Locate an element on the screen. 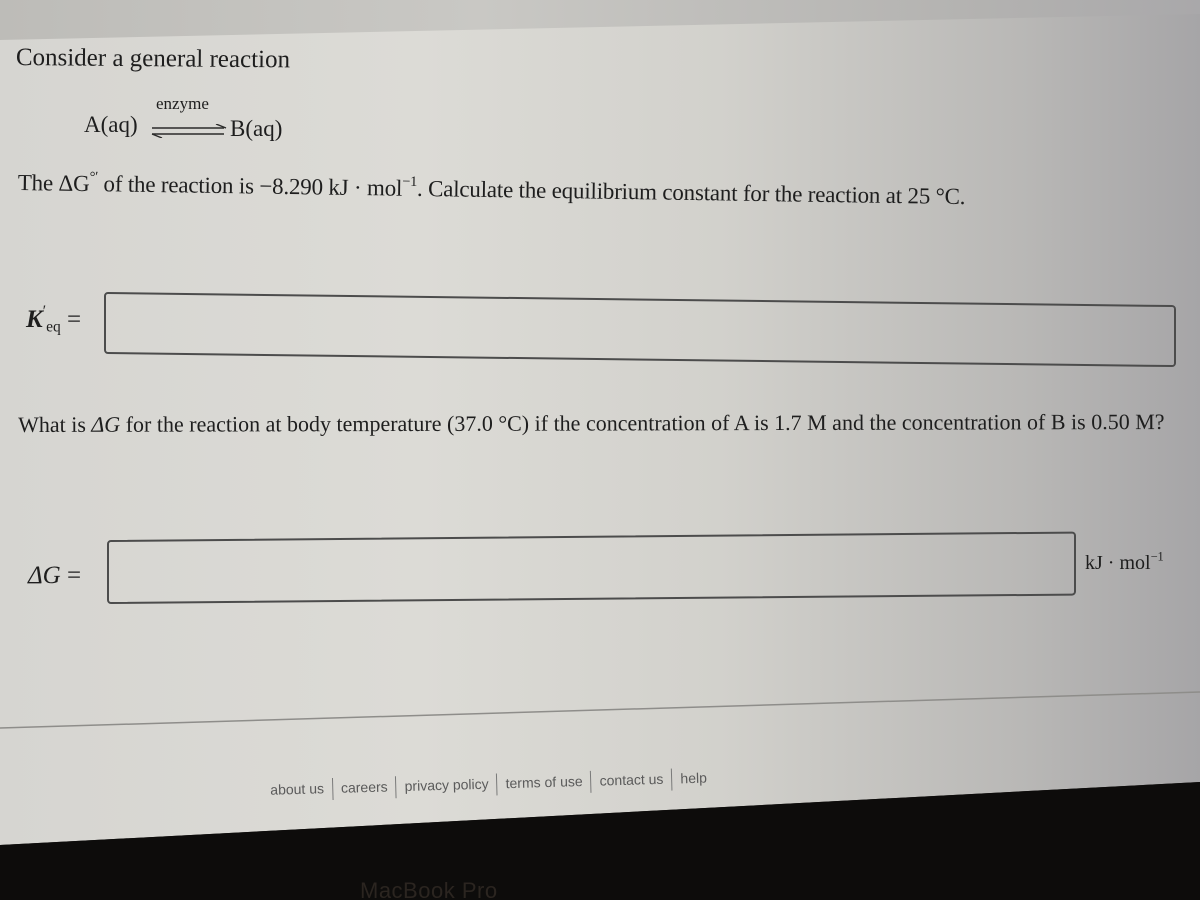  question-intro: Consider a general reaction is located at coordinates (153, 59).